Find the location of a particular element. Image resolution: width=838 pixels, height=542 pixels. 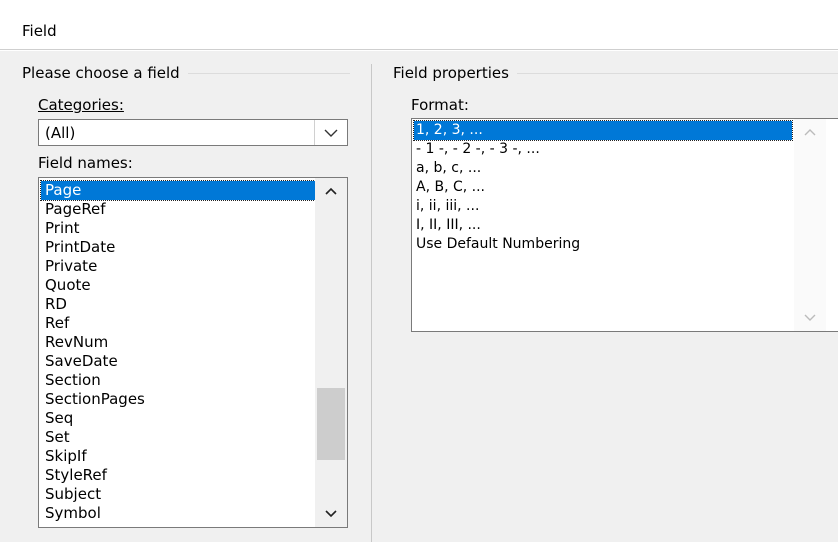

field-item-seq: Seq is located at coordinates (59, 418).